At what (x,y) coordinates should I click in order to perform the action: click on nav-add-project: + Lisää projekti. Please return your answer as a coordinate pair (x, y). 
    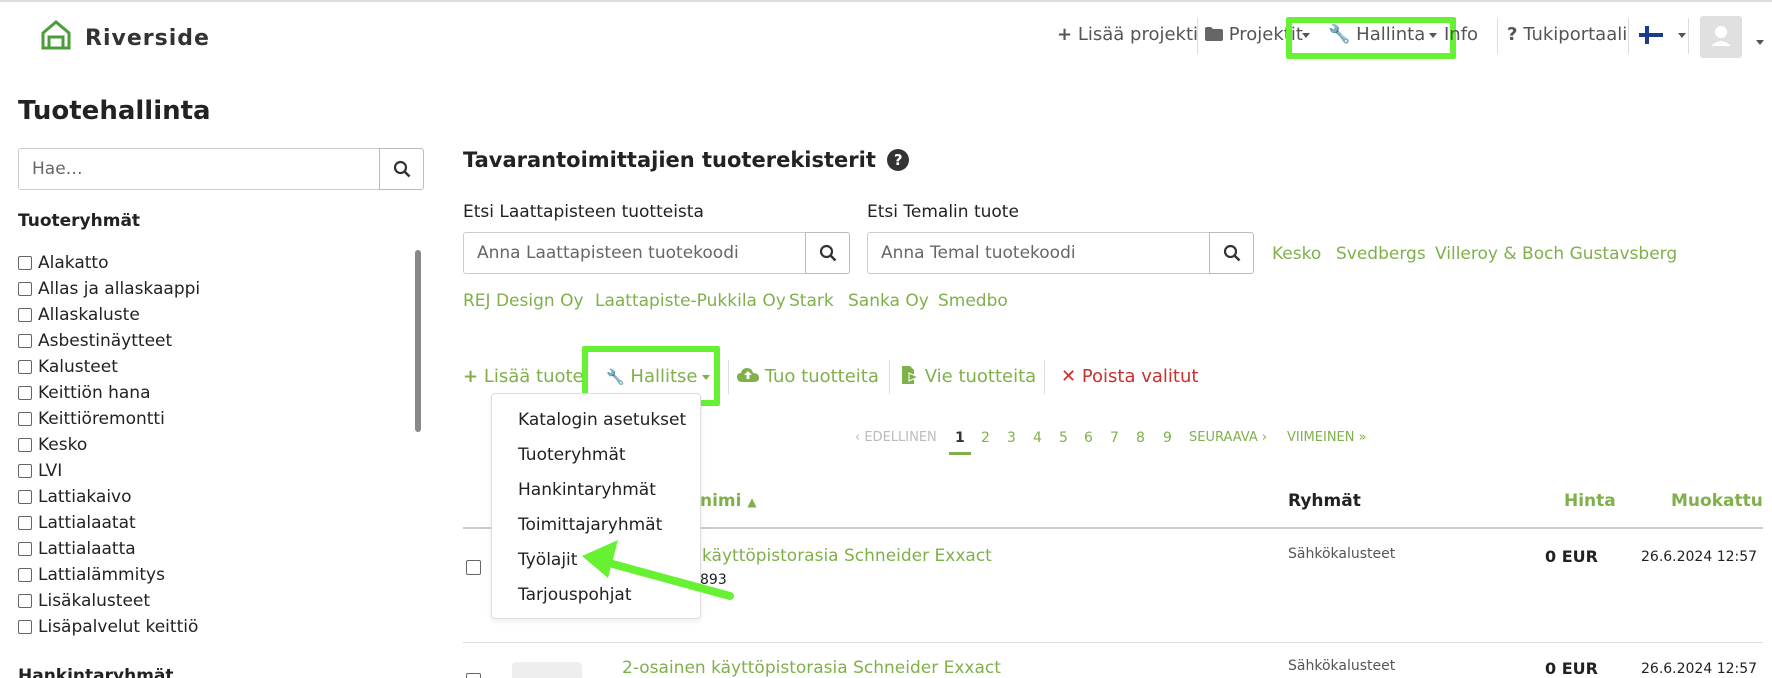
    Looking at the image, I should click on (1127, 34).